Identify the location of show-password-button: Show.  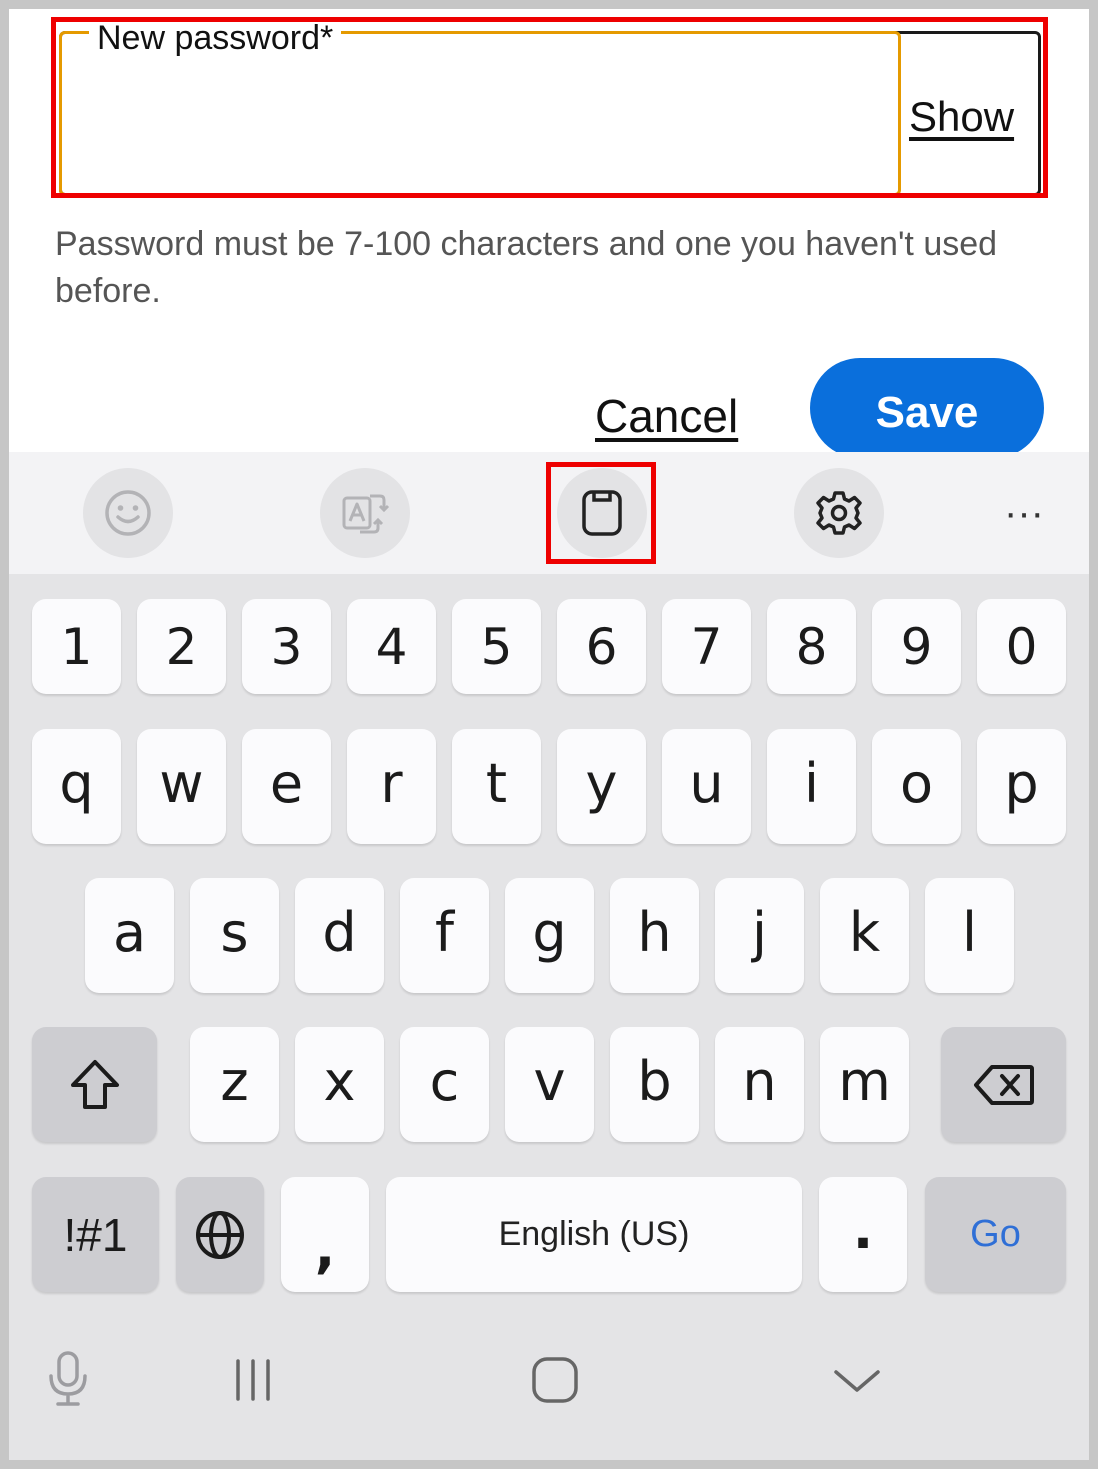
(961, 117).